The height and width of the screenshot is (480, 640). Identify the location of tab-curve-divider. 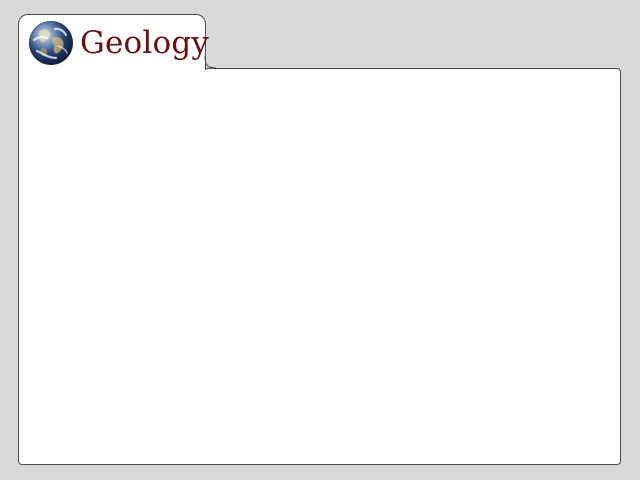
(210, 62).